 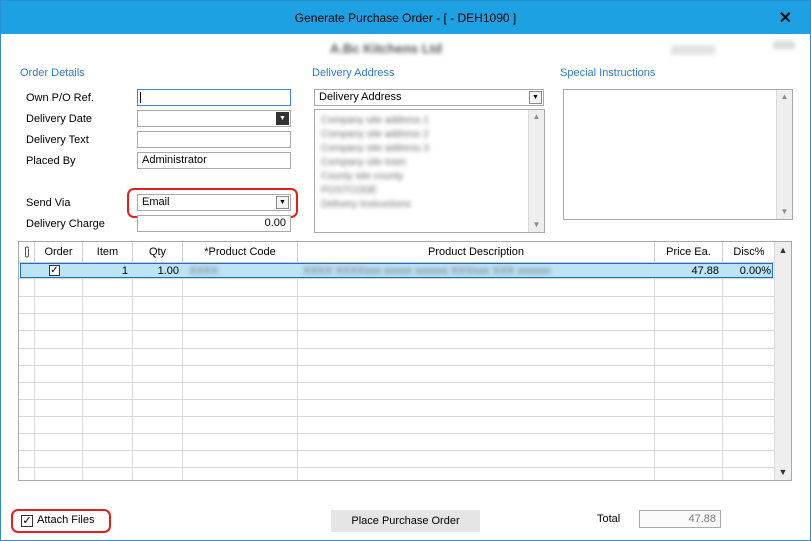 What do you see at coordinates (65, 224) in the screenshot?
I see `delivery-charge-label: Delivery Charge` at bounding box center [65, 224].